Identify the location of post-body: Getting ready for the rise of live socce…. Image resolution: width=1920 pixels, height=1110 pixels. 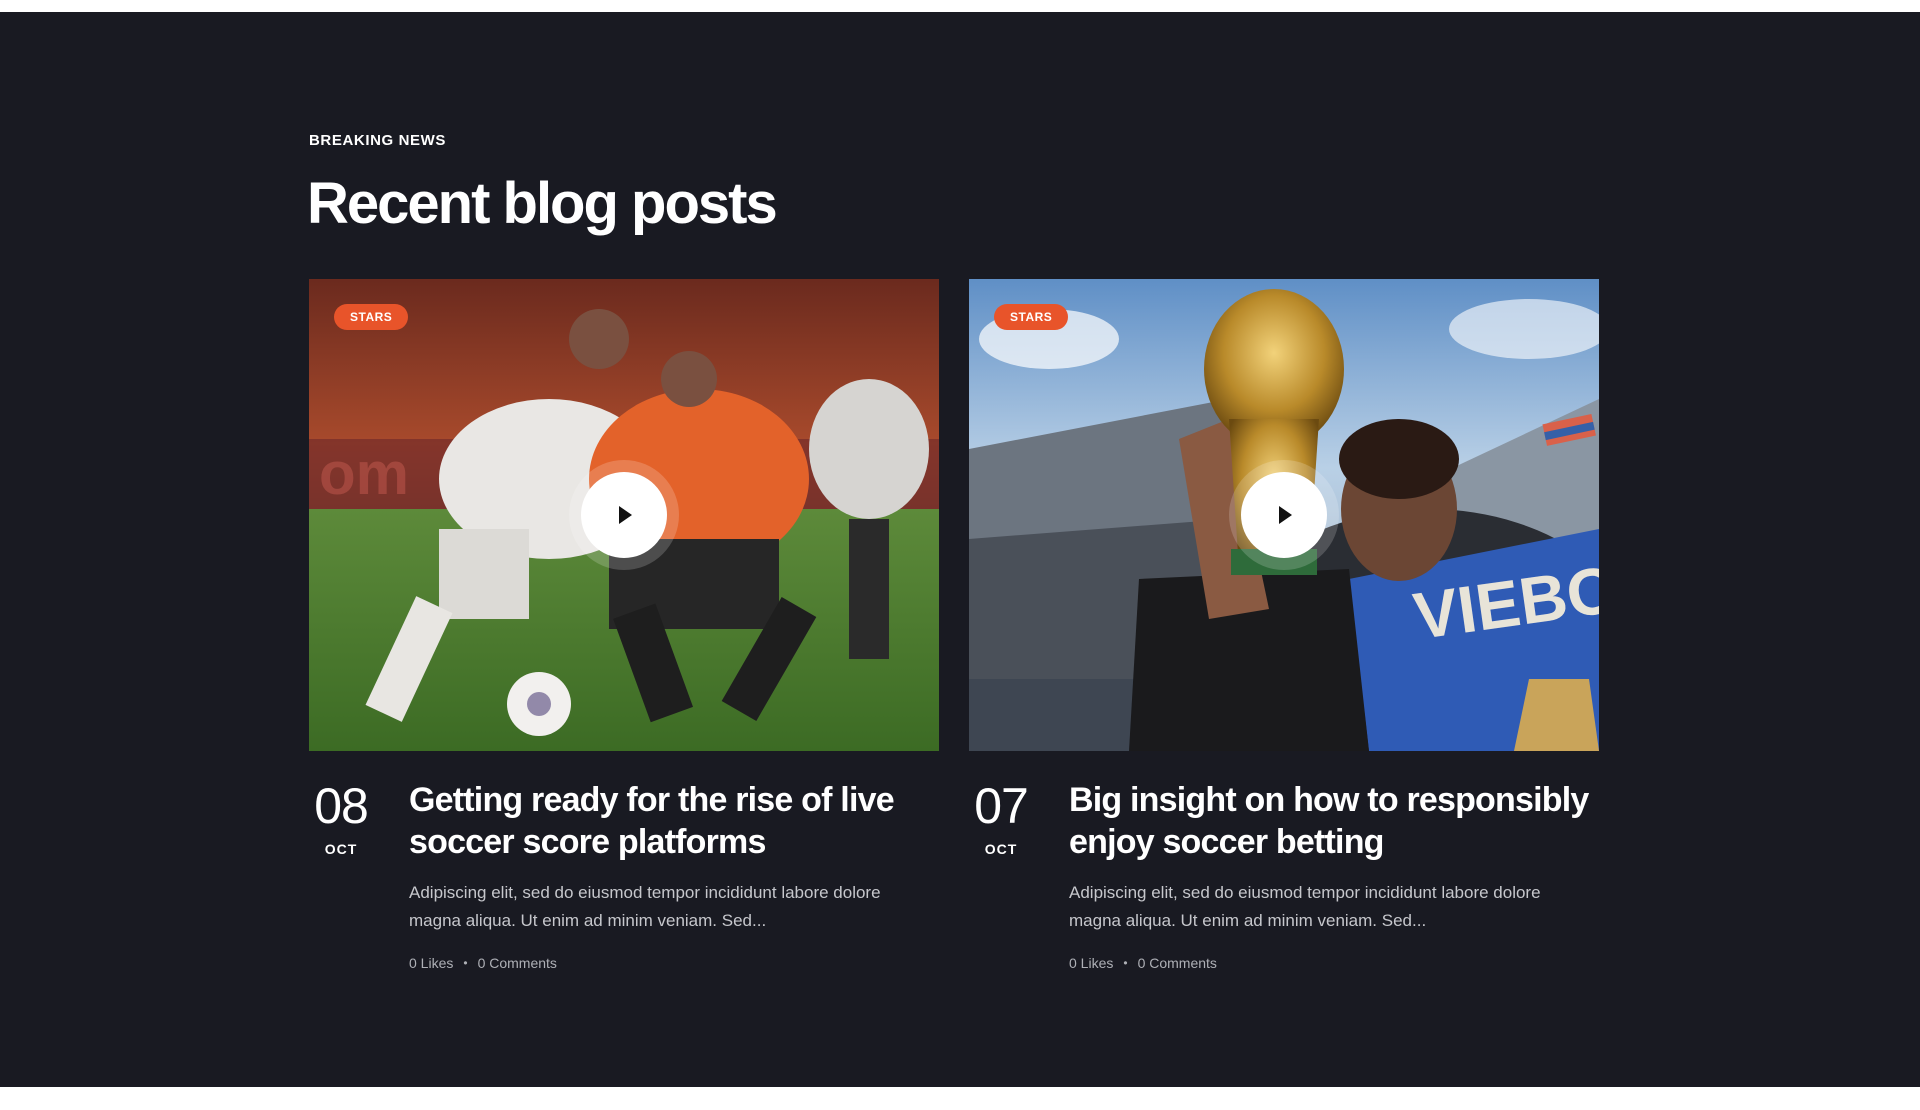
(679, 875).